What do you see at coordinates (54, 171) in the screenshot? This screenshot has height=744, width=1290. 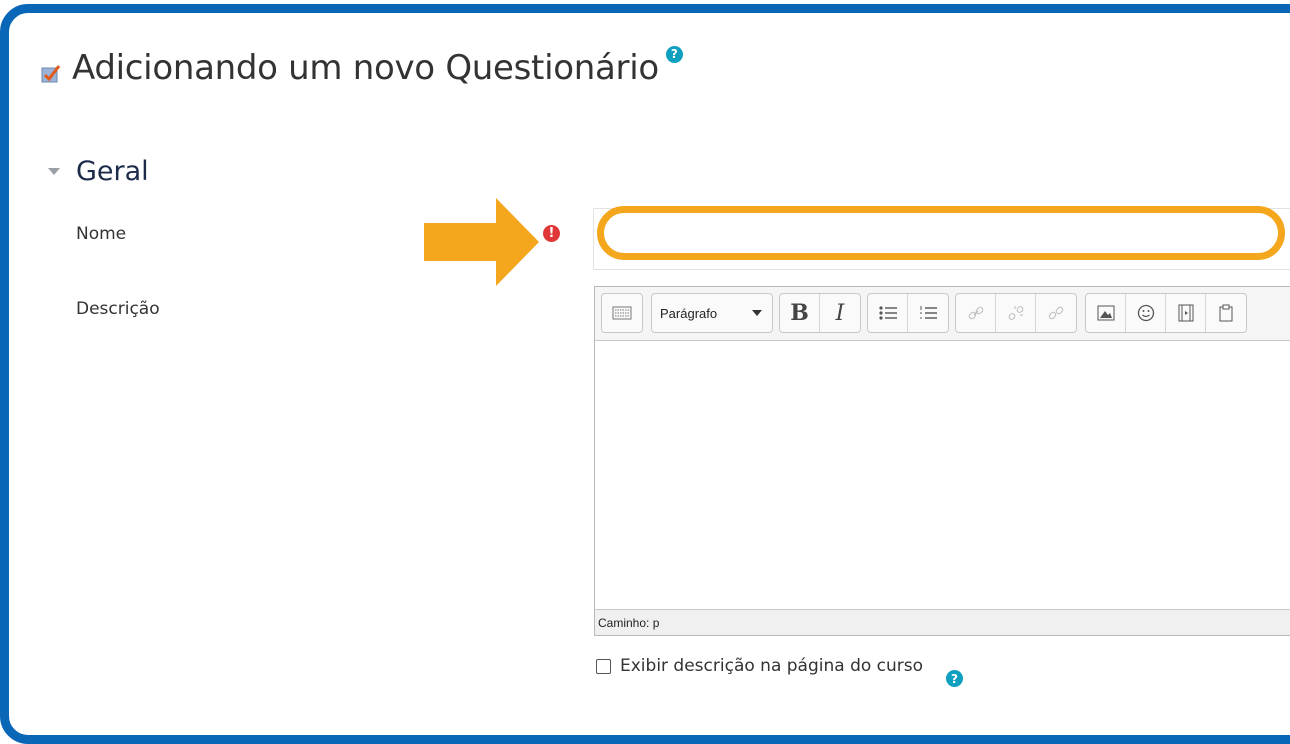 I see `collapse-caret-icon` at bounding box center [54, 171].